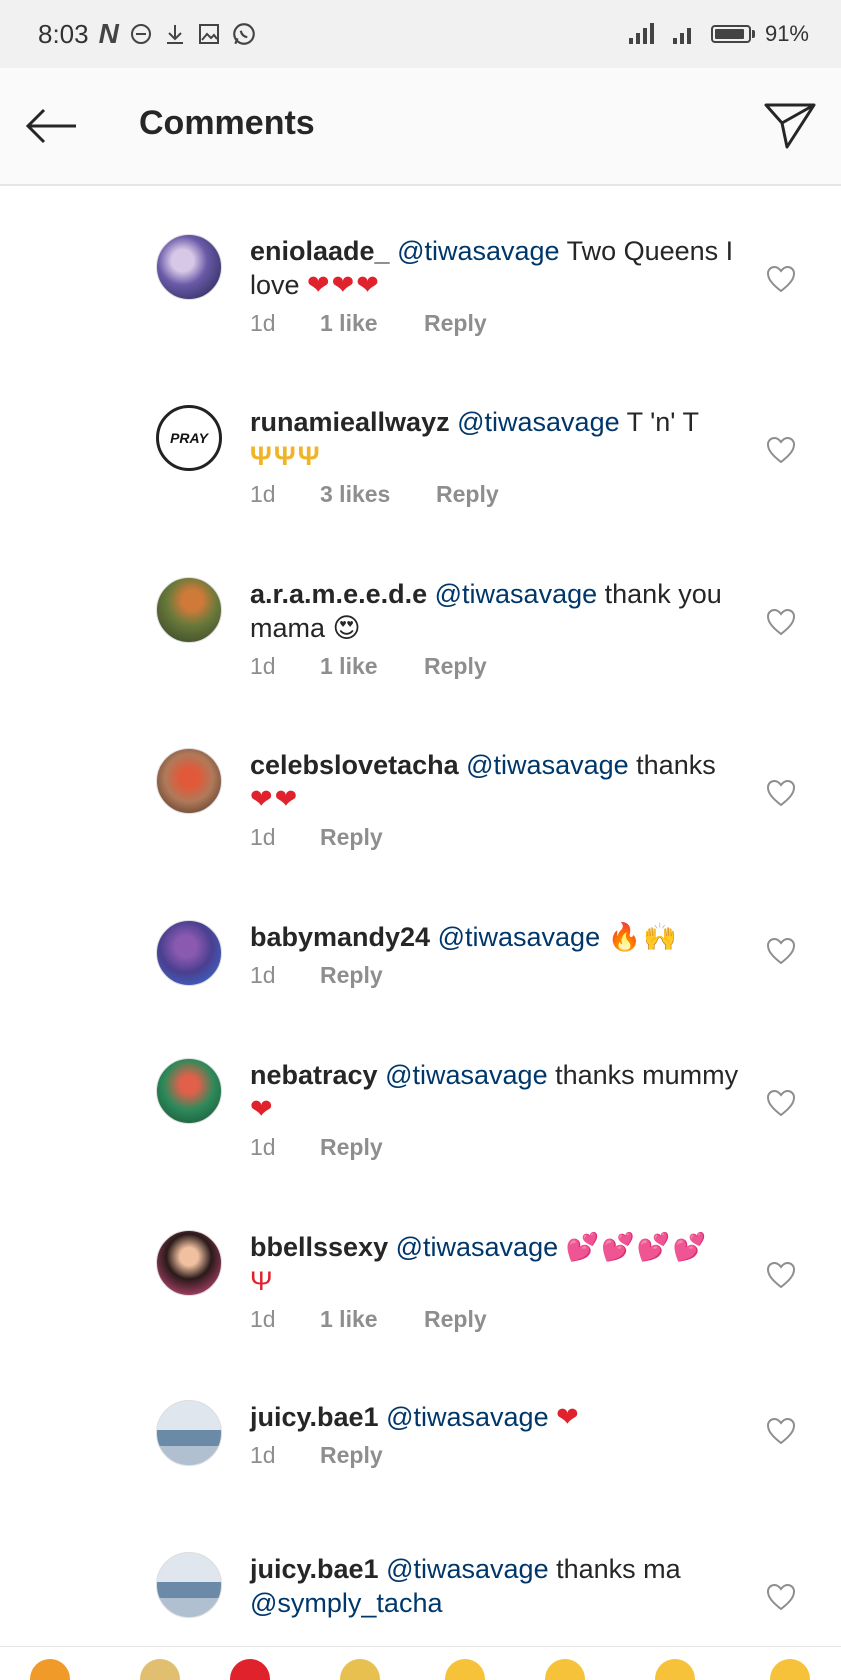  What do you see at coordinates (320, 251) in the screenshot?
I see `comment-username: eniolaade_` at bounding box center [320, 251].